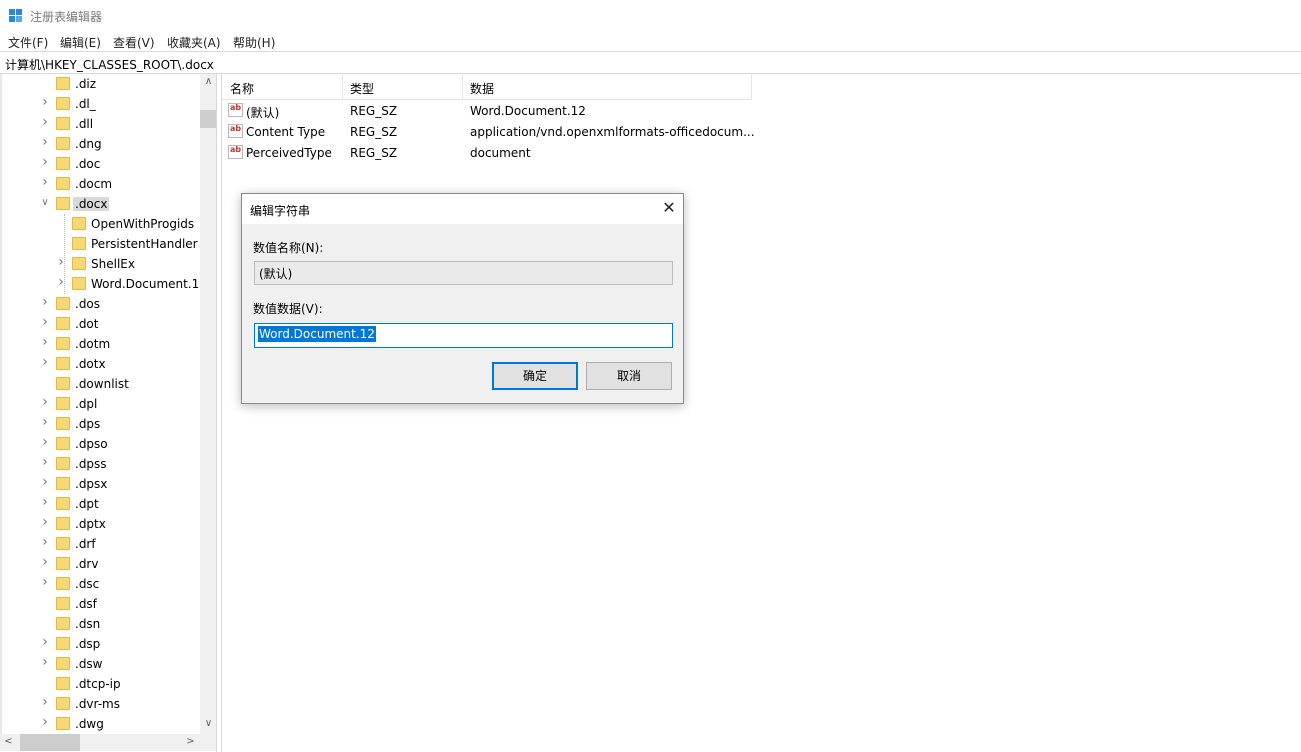 Image resolution: width=1301 pixels, height=752 pixels. What do you see at coordinates (280, 211) in the screenshot?
I see `dialog-title: 编辑字符串` at bounding box center [280, 211].